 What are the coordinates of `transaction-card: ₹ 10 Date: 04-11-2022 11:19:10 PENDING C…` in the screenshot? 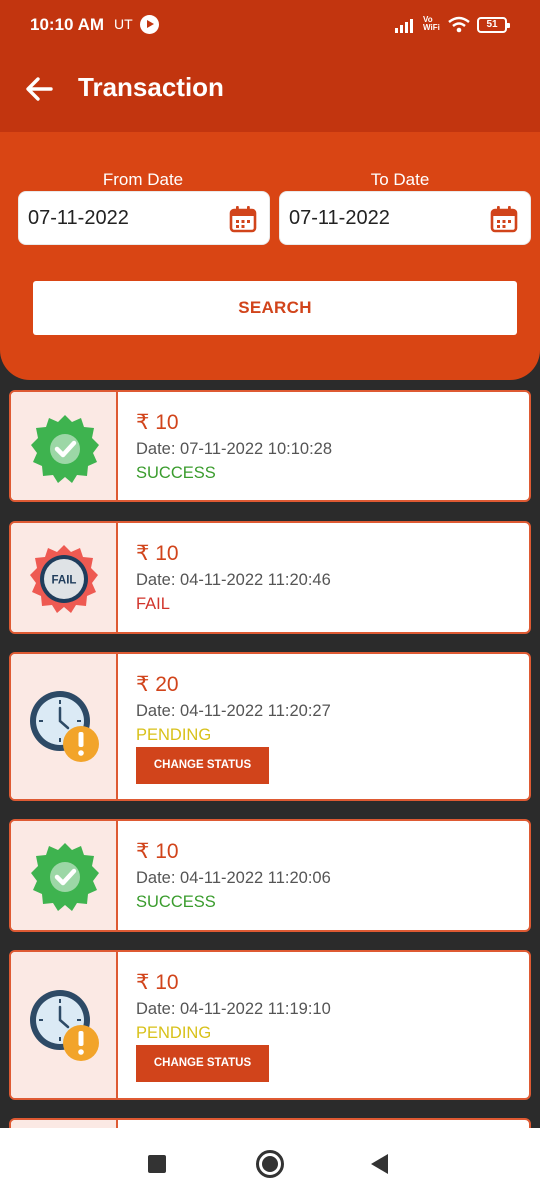 It's located at (270, 1025).